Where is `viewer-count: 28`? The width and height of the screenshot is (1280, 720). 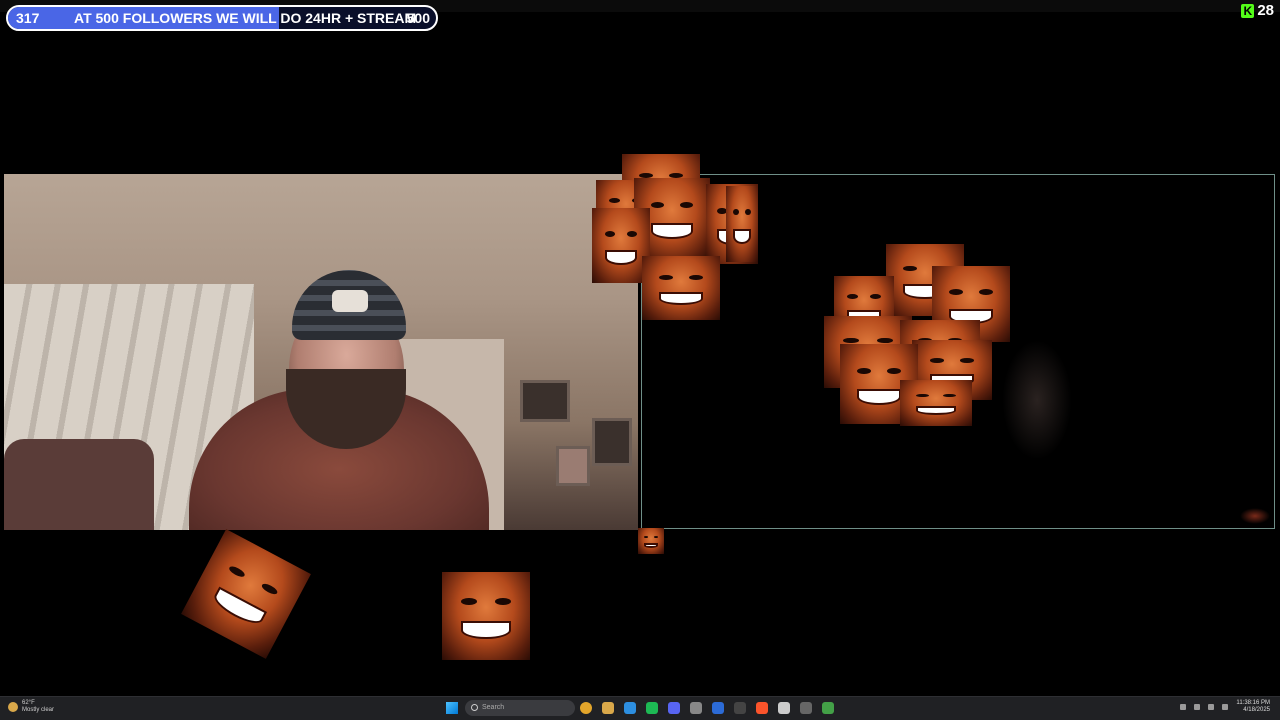 viewer-count: 28 is located at coordinates (1265, 10).